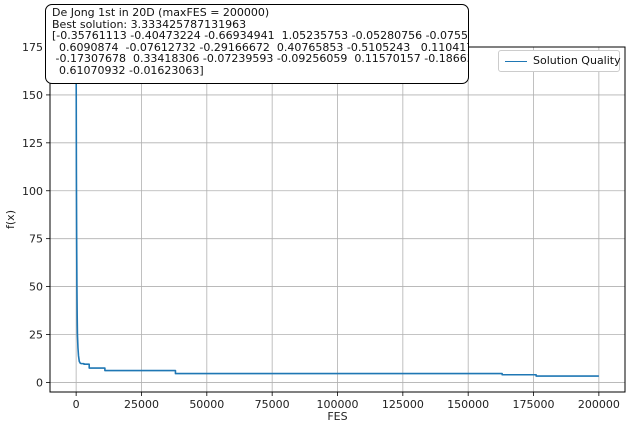  I want to click on legend-swatch, so click(516, 61).